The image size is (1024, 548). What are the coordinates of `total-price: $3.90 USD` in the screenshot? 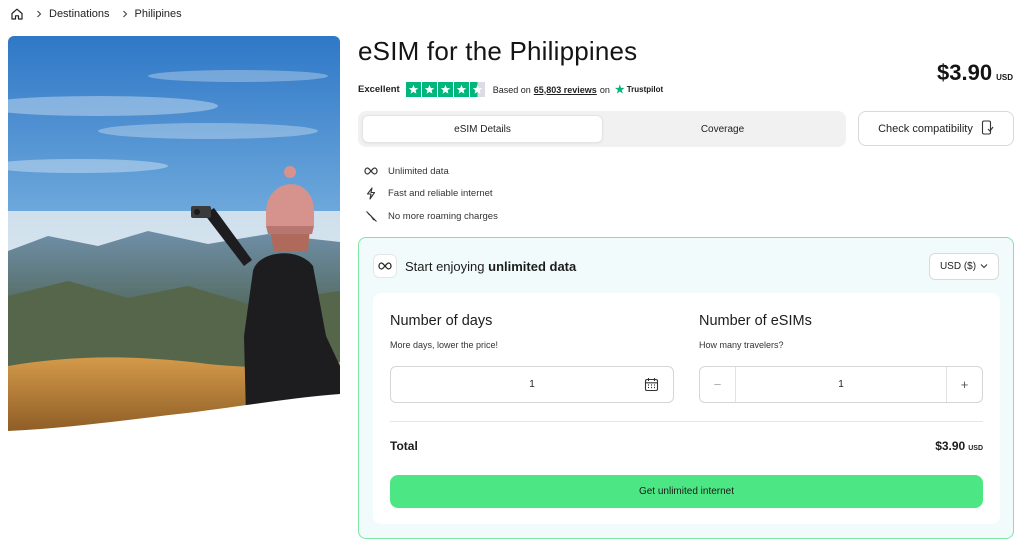 It's located at (959, 446).